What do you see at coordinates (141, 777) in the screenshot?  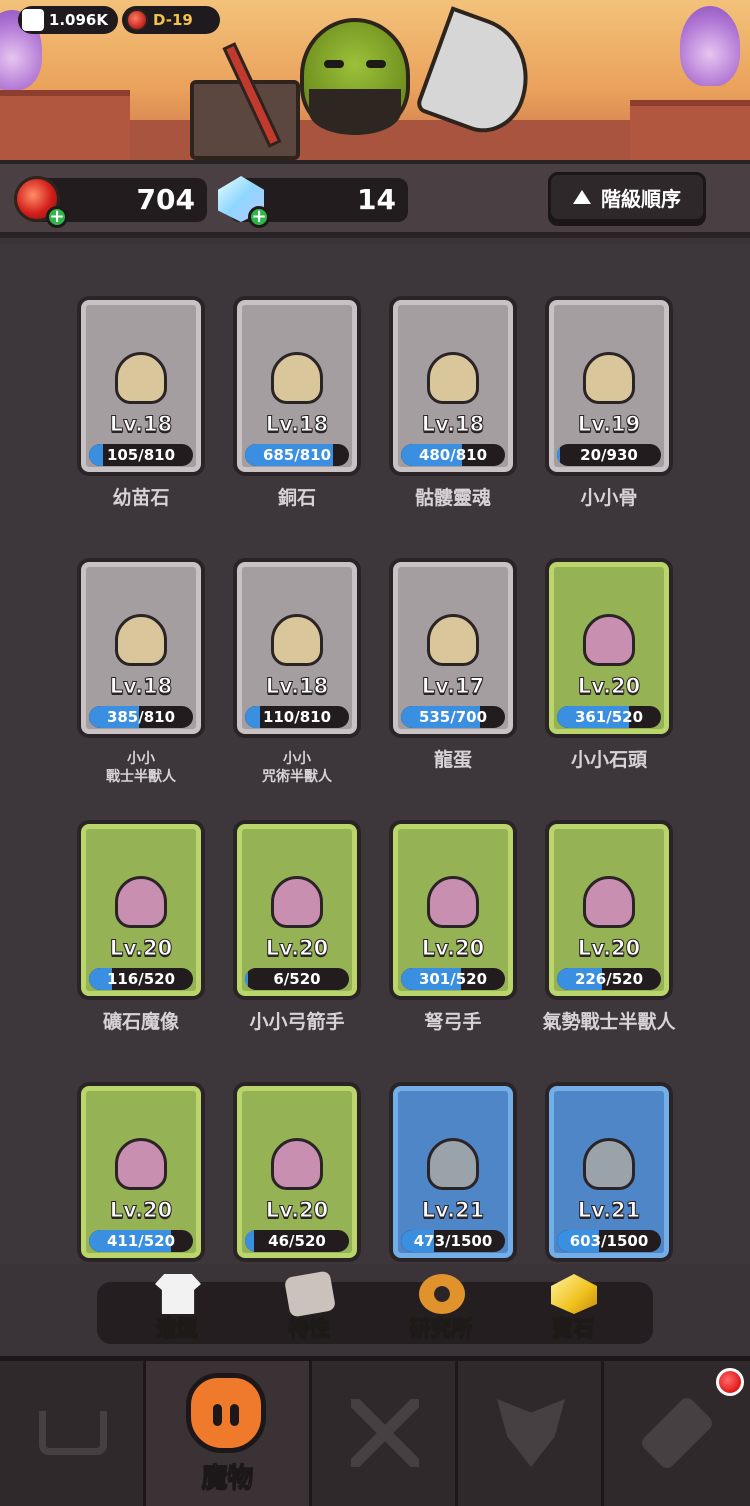 I see `monster-name-line2: 戰士半獸人` at bounding box center [141, 777].